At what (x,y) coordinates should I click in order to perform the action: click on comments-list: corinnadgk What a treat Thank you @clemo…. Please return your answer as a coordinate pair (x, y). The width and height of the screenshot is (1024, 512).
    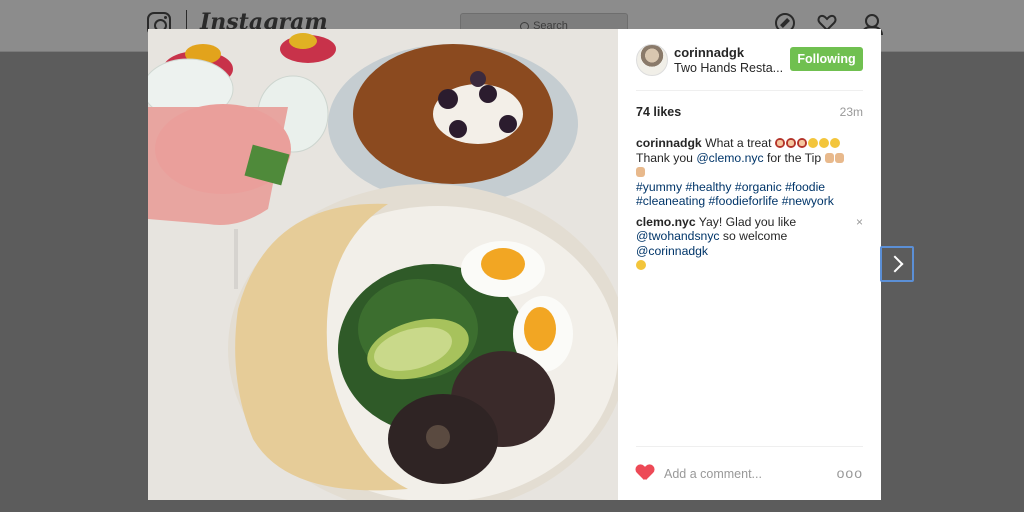
    Looking at the image, I should click on (749, 207).